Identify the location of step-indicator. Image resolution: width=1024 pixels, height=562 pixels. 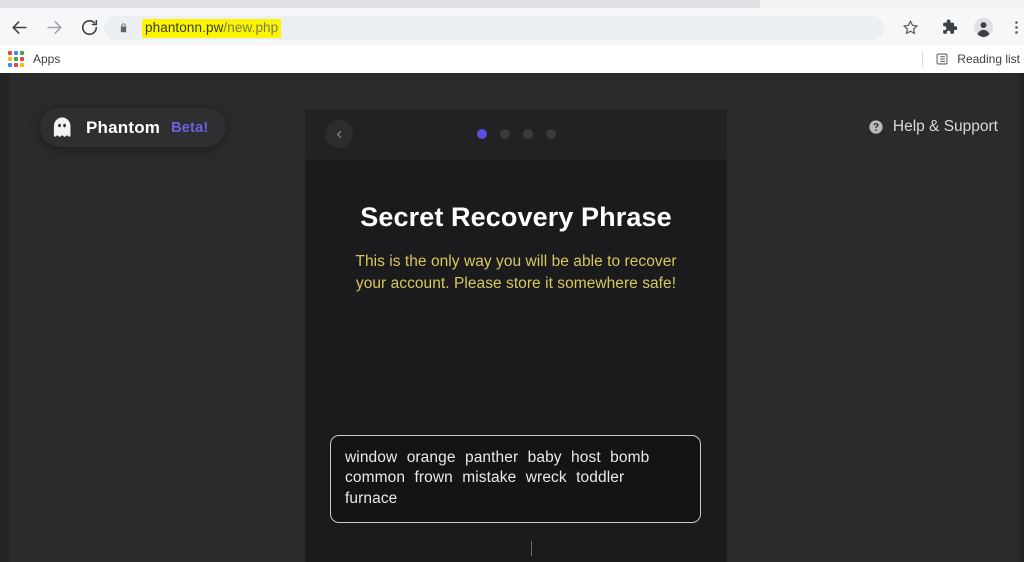
(516, 134).